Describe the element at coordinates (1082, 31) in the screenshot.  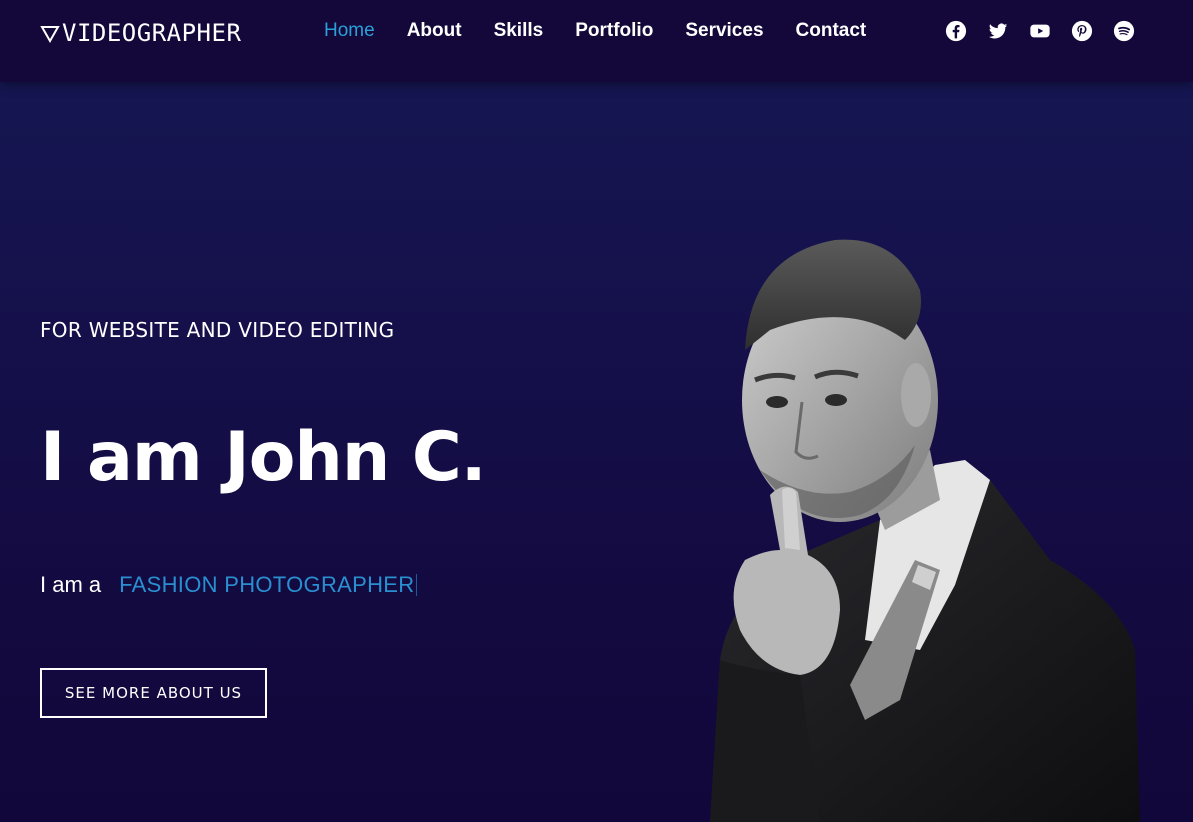
I see `pinterest-icon` at that location.